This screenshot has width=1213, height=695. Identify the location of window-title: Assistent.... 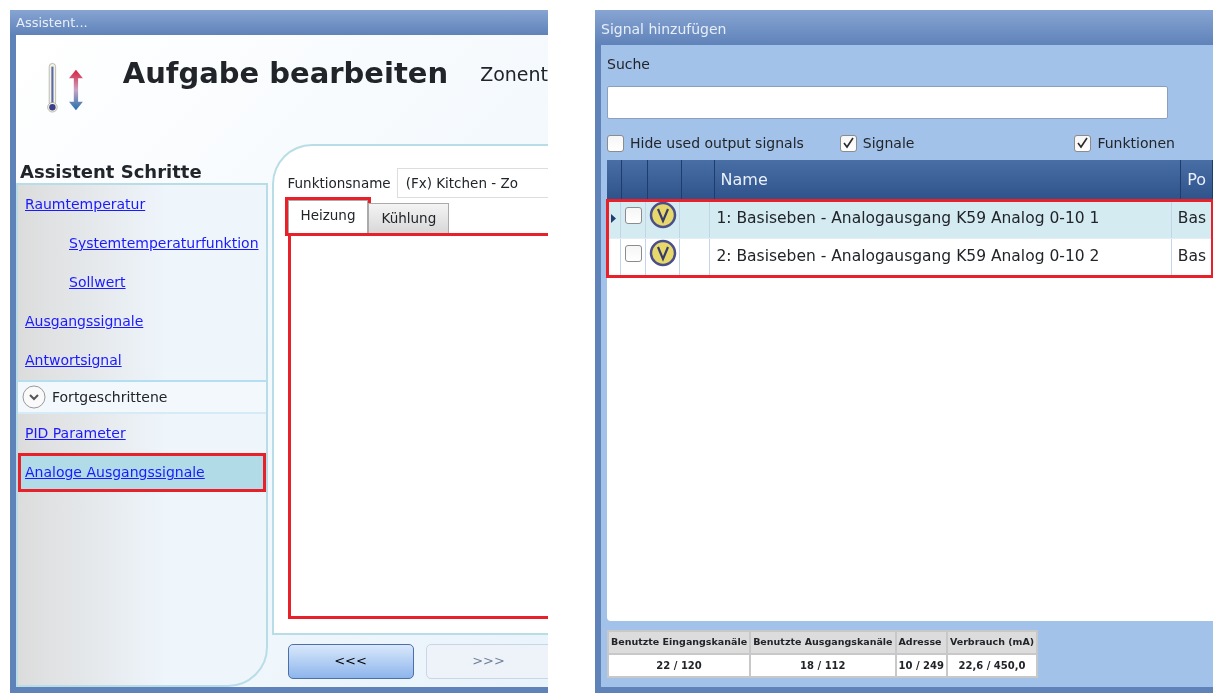
(279, 22).